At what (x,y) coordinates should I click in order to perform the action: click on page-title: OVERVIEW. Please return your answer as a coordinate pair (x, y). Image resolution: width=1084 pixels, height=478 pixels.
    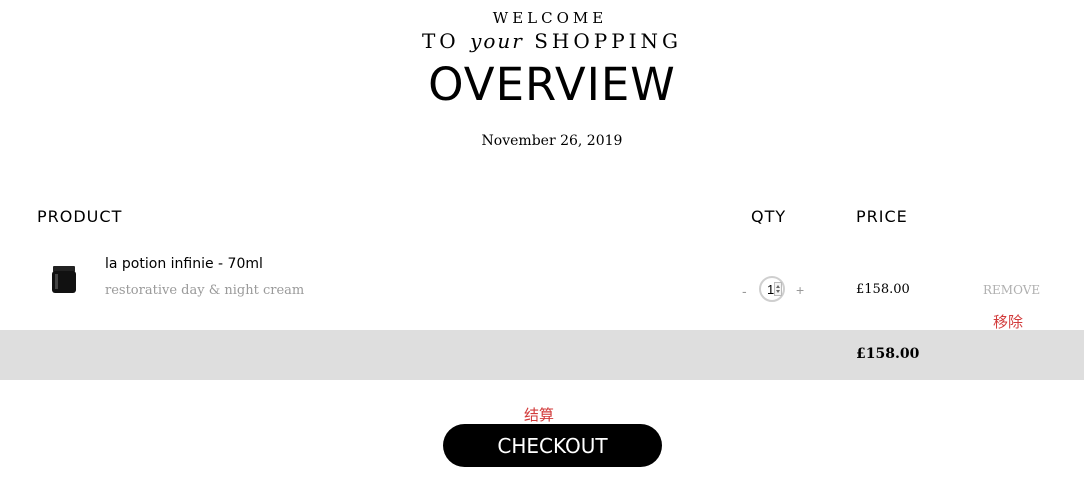
    Looking at the image, I should click on (552, 84).